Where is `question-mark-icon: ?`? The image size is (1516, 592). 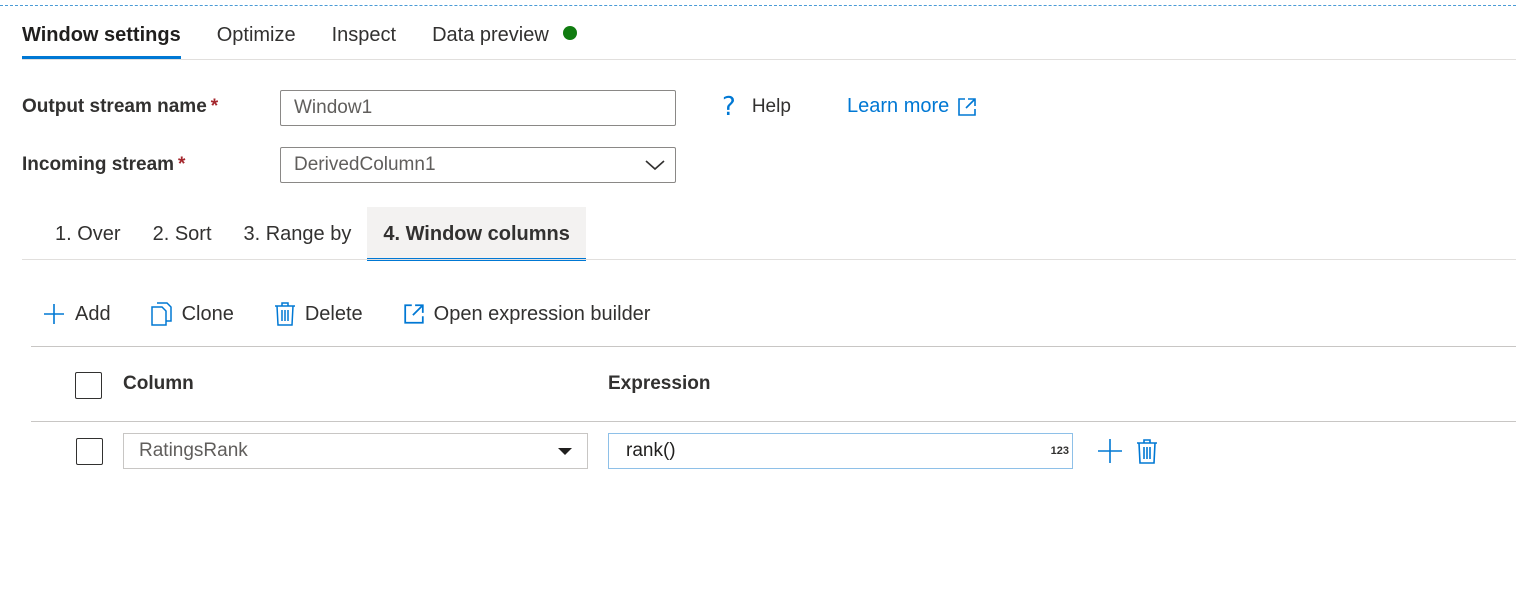 question-mark-icon: ? is located at coordinates (729, 107).